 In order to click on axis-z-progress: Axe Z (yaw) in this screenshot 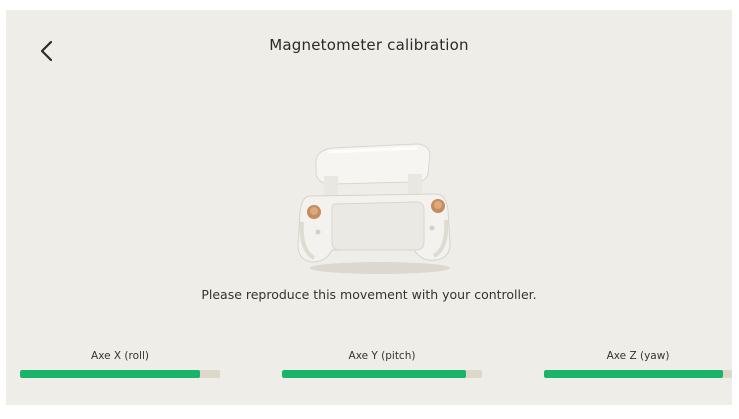, I will do `click(638, 365)`.